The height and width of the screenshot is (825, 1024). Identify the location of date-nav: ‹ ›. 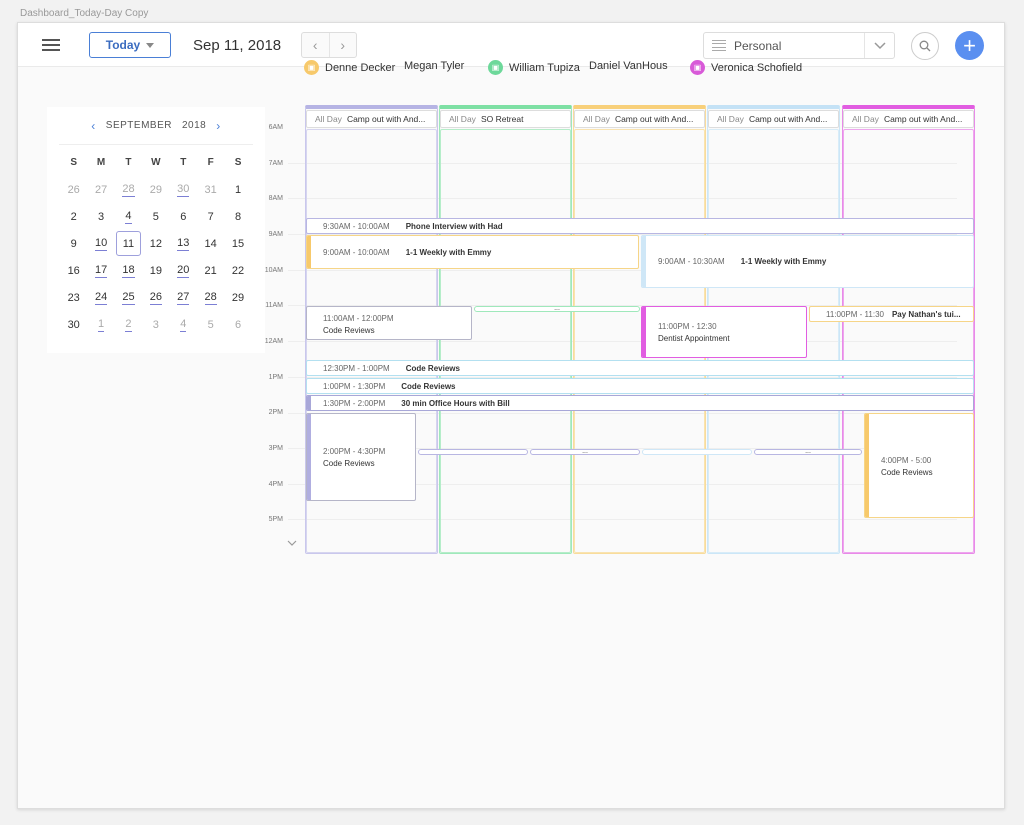
(329, 45).